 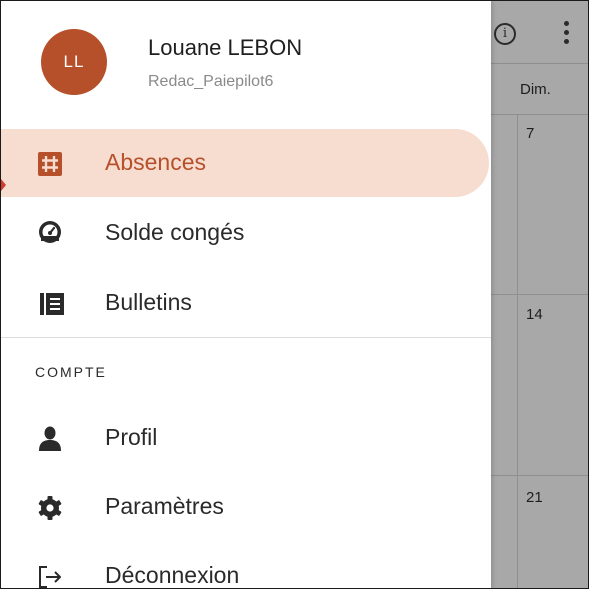 I want to click on hash-grid-icon, so click(x=50, y=164).